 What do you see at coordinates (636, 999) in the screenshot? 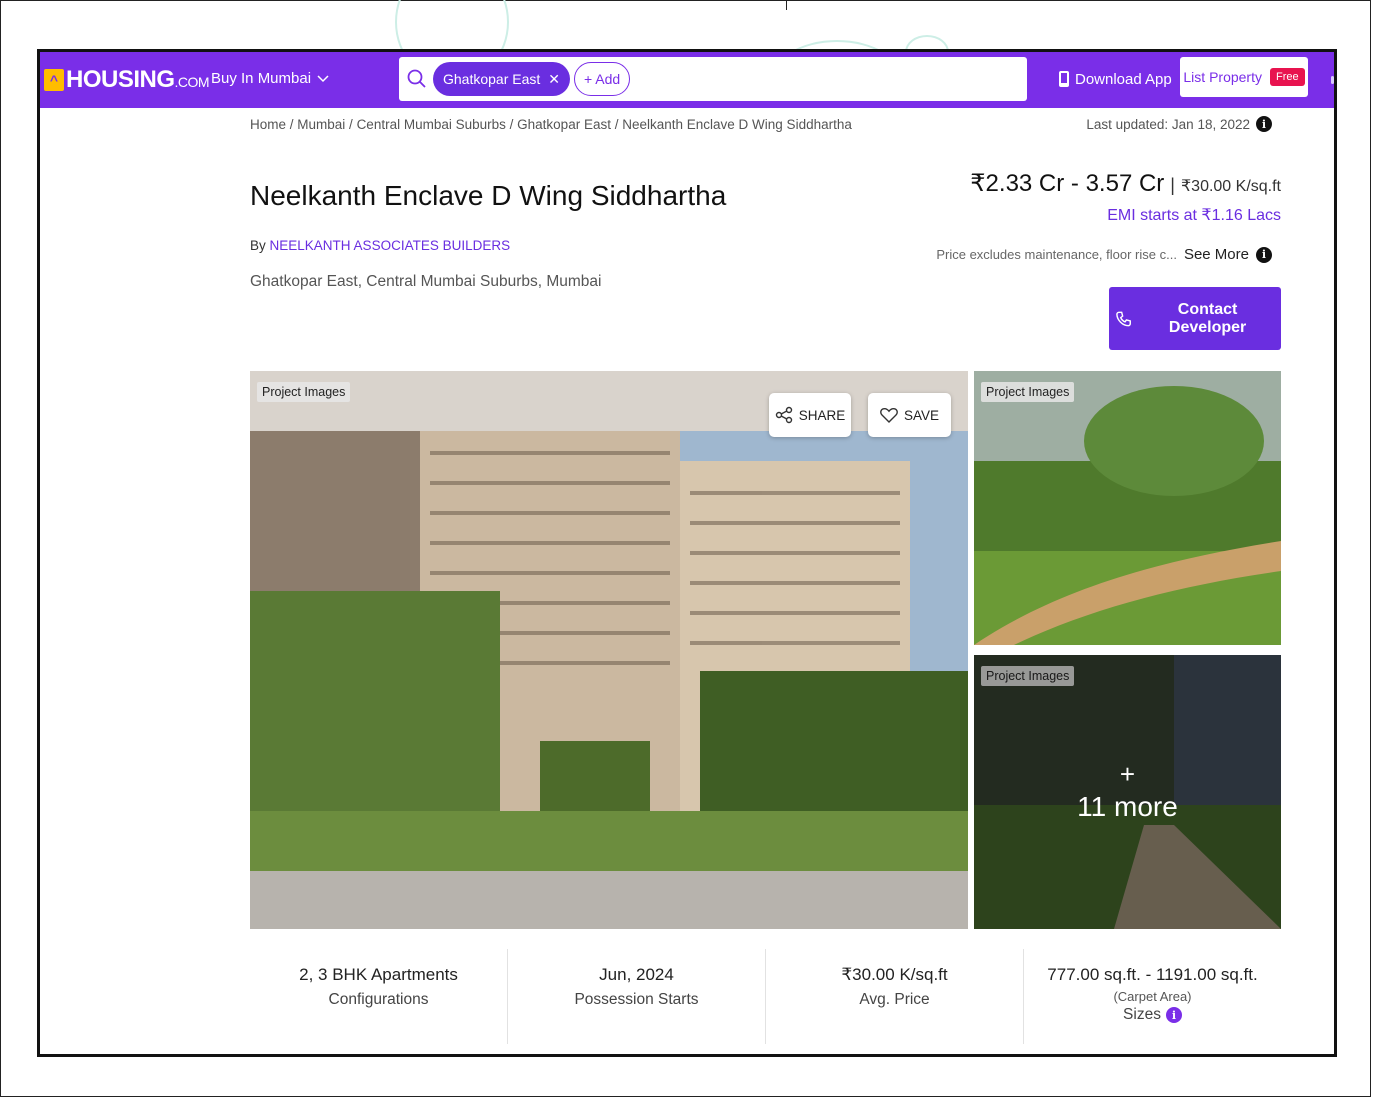
I see `stat-label: Possession Starts` at bounding box center [636, 999].